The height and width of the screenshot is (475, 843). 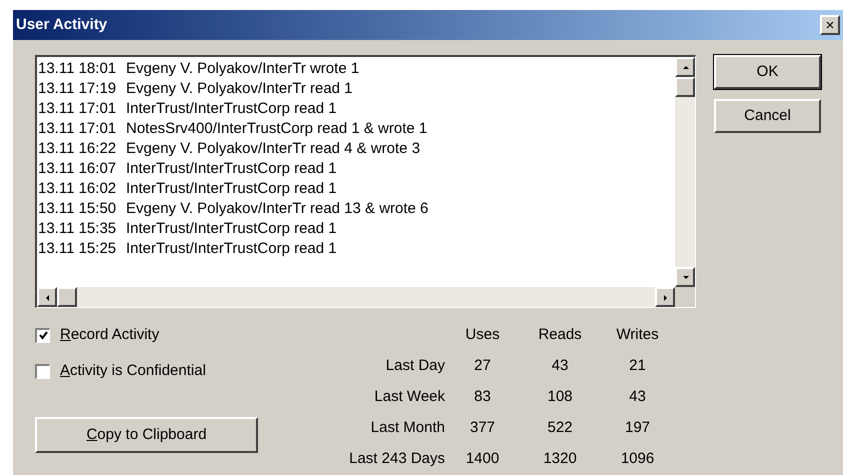 I want to click on dialog-button: OK, so click(x=767, y=72).